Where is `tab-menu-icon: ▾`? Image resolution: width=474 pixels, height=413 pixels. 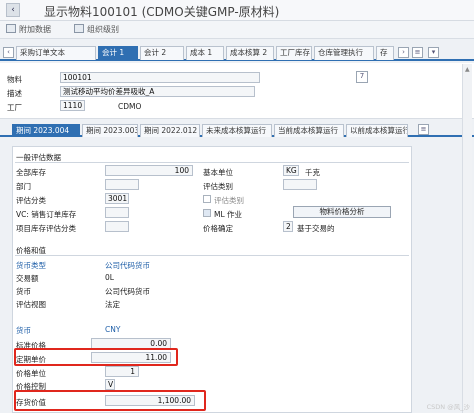 tab-menu-icon: ▾ is located at coordinates (433, 52).